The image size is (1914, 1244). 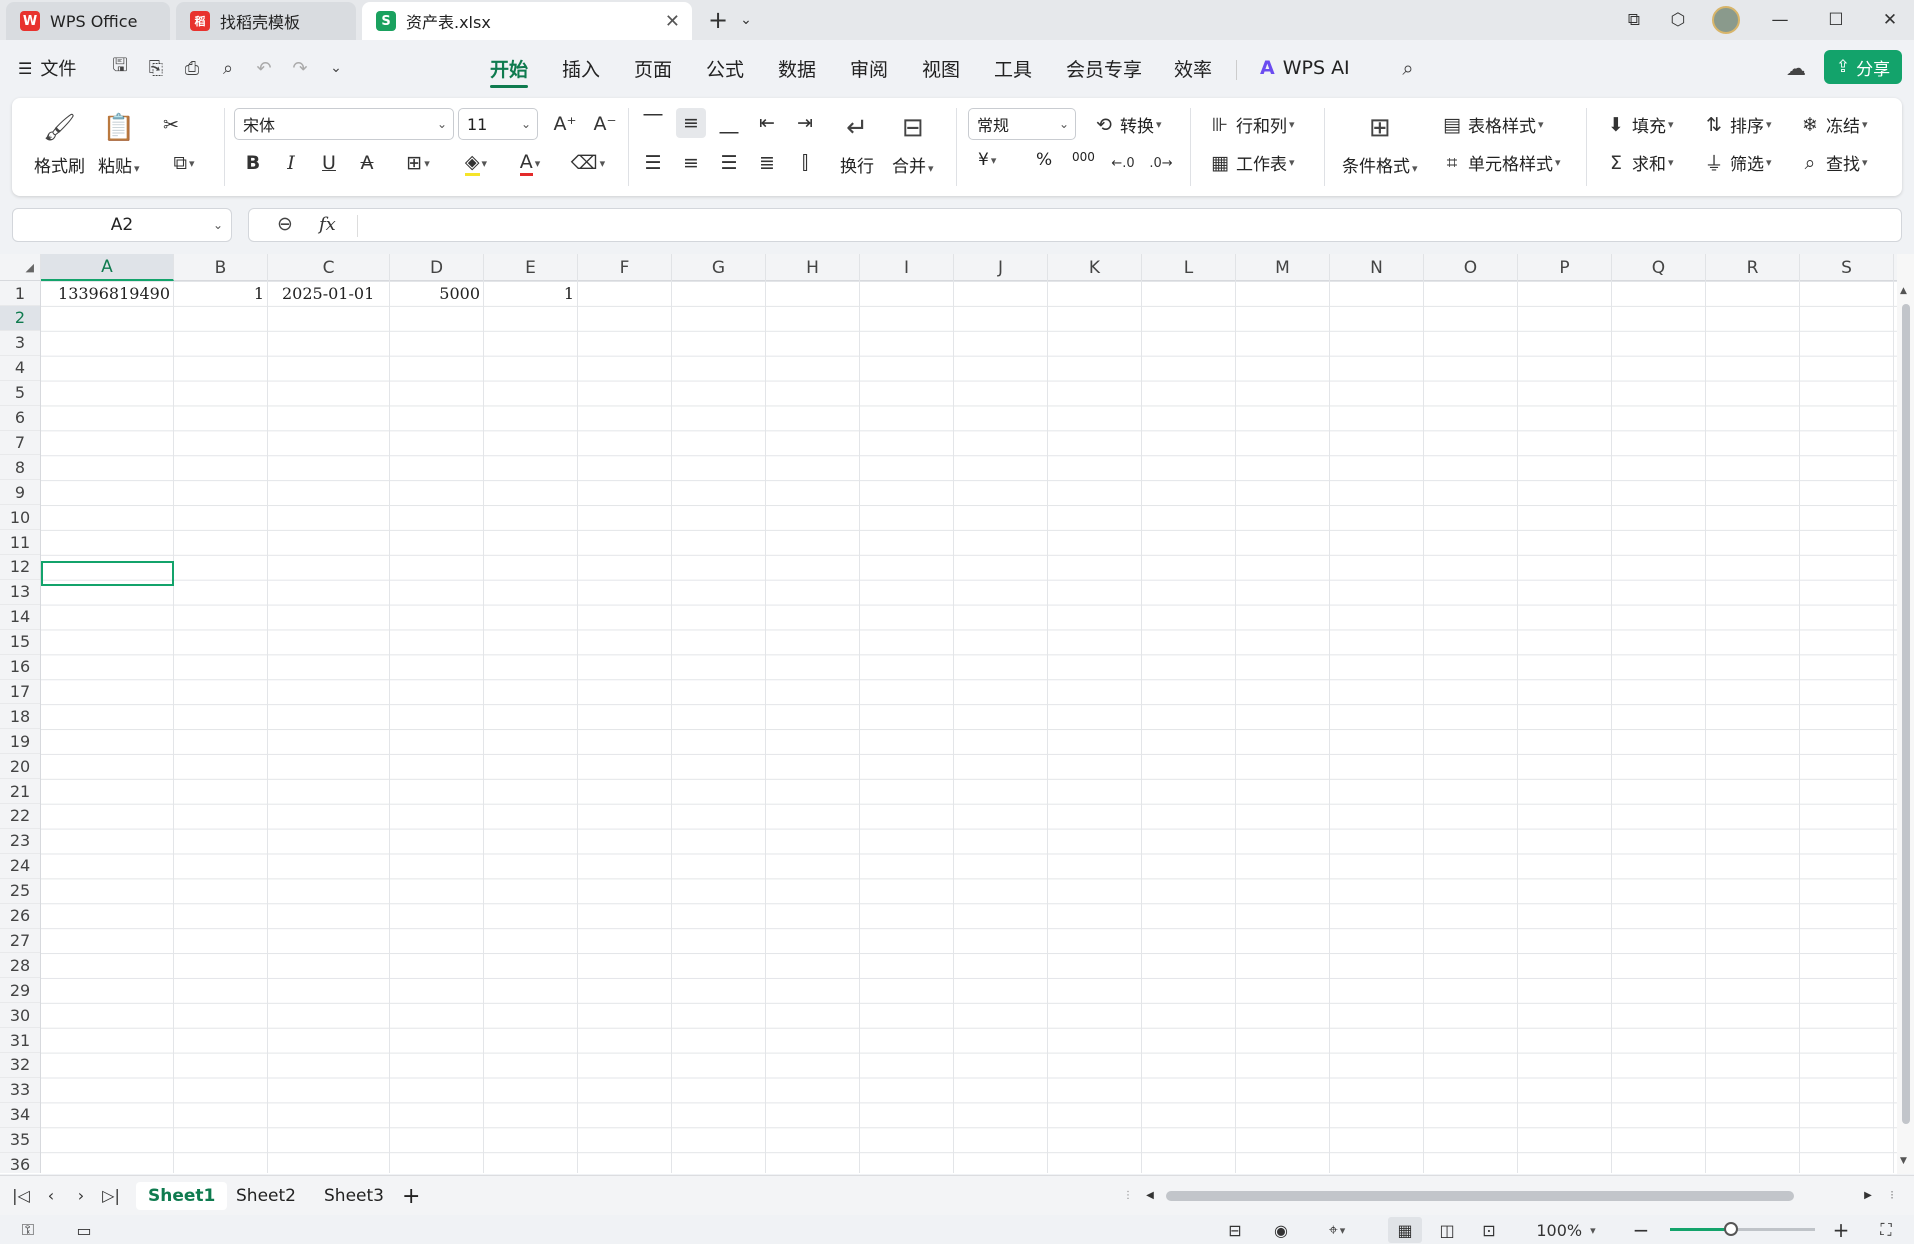 What do you see at coordinates (20, 816) in the screenshot?
I see `row-header-22: 22` at bounding box center [20, 816].